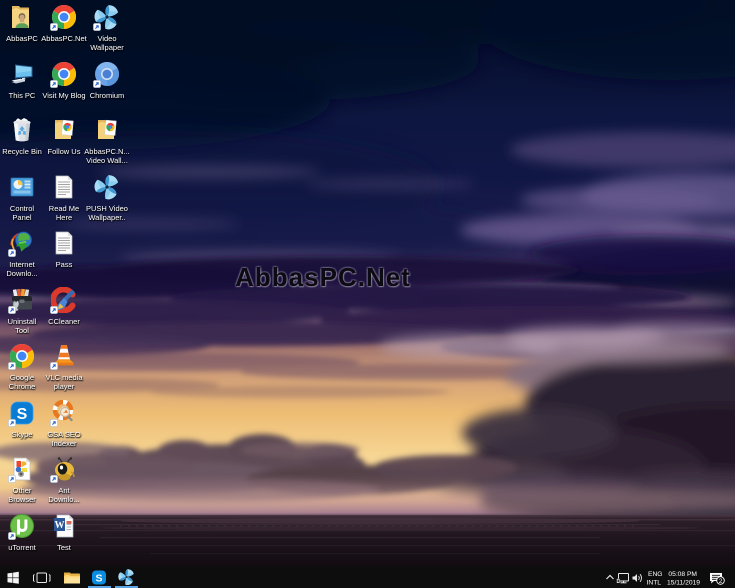 This screenshot has width=735, height=588. What do you see at coordinates (98, 579) in the screenshot?
I see `svg-text: S` at bounding box center [98, 579].